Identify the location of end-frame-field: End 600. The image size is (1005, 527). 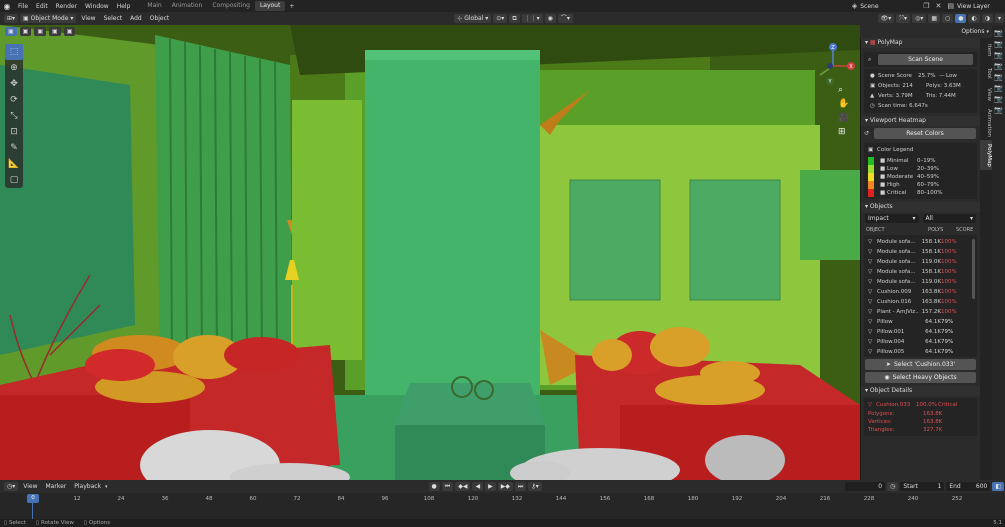
(968, 486).